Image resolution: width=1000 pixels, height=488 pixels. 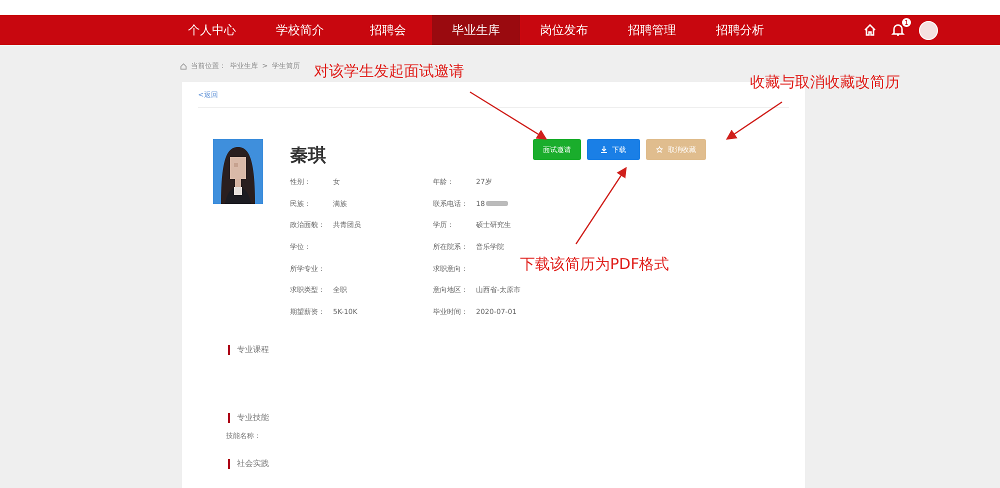 I want to click on section-title: 社会实践, so click(x=253, y=464).